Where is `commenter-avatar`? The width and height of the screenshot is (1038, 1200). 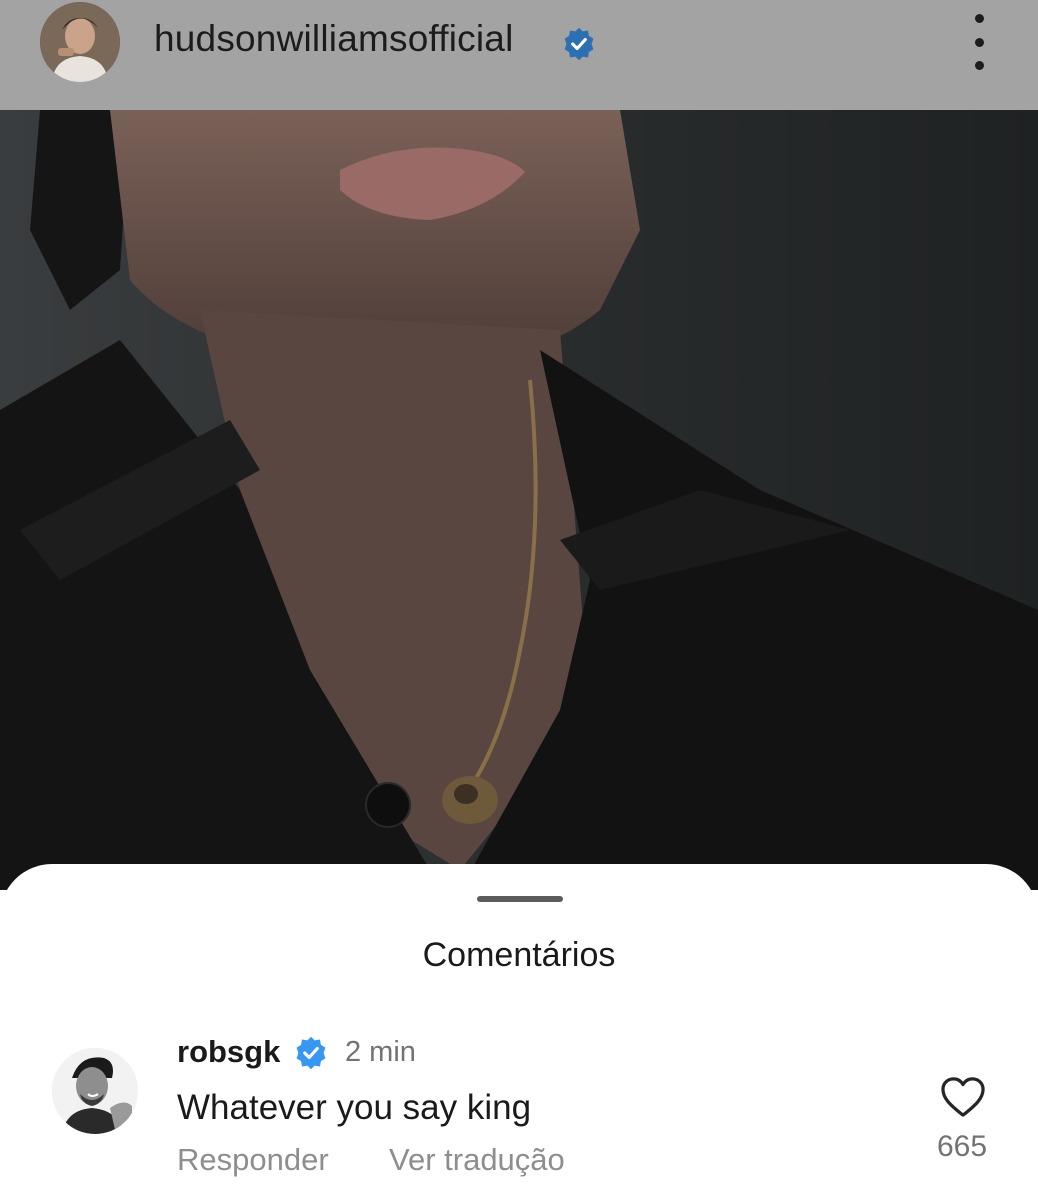 commenter-avatar is located at coordinates (95, 1091).